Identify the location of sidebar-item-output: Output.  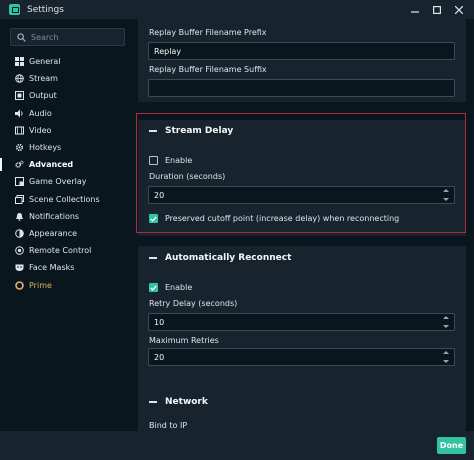
(68, 95).